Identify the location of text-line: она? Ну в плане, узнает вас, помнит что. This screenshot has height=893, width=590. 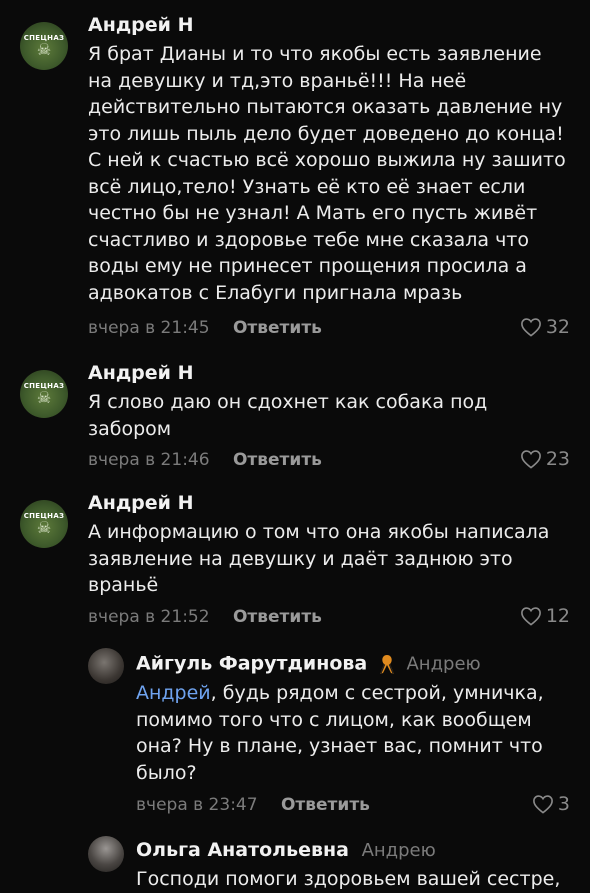
(339, 746).